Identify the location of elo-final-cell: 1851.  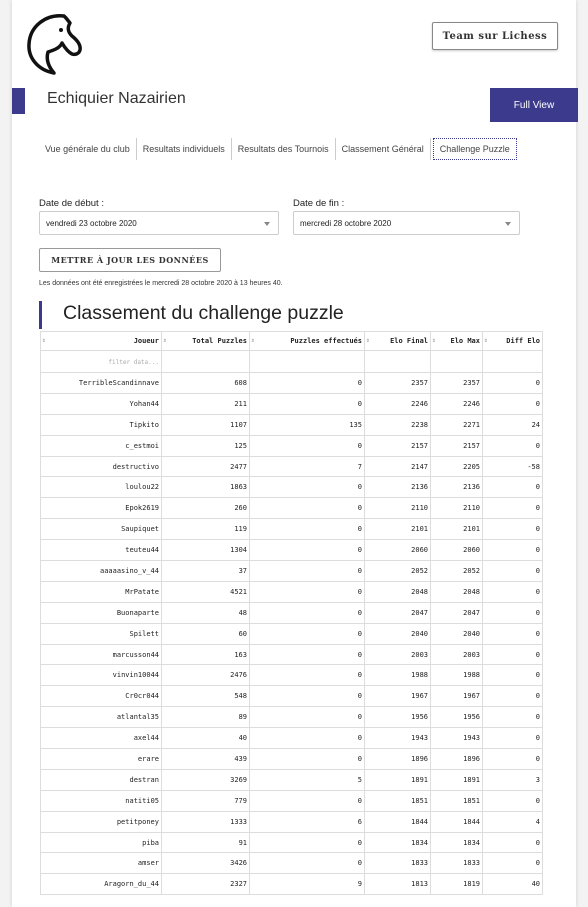
(397, 800).